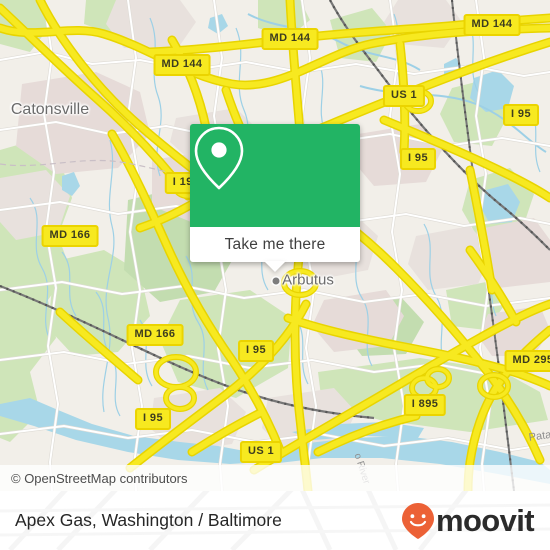 The image size is (550, 550). I want to click on road-shield: MD 295, so click(527, 361).